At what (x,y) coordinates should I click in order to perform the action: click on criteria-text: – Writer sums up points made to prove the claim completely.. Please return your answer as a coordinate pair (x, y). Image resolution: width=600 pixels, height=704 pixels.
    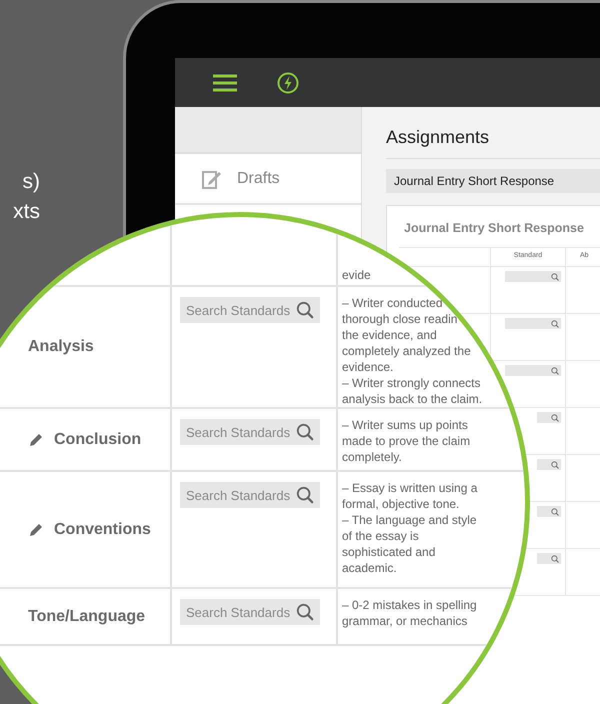
    Looking at the image, I should click on (406, 441).